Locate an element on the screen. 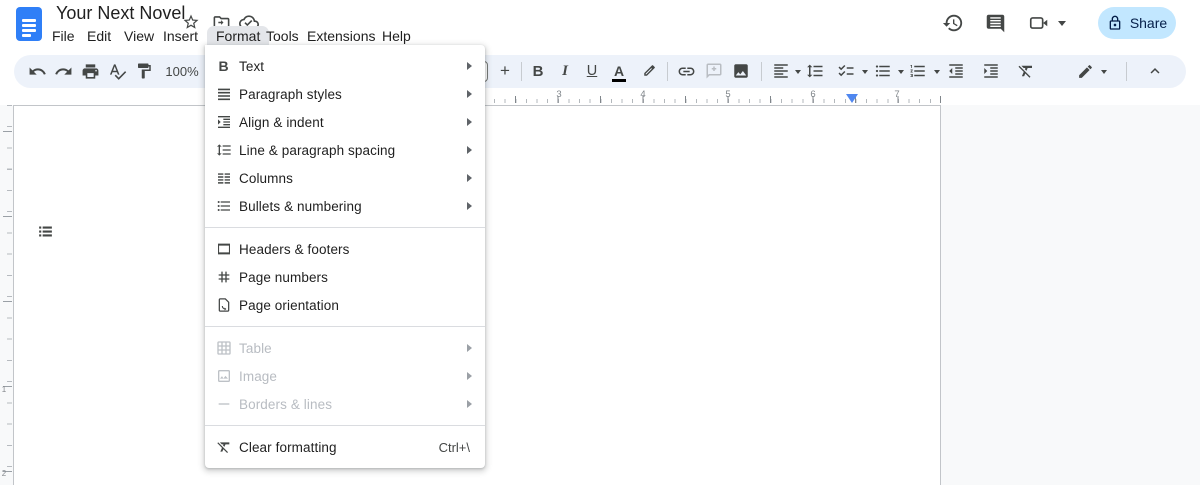 The image size is (1200, 485). add-comment-icon is located at coordinates (714, 71).